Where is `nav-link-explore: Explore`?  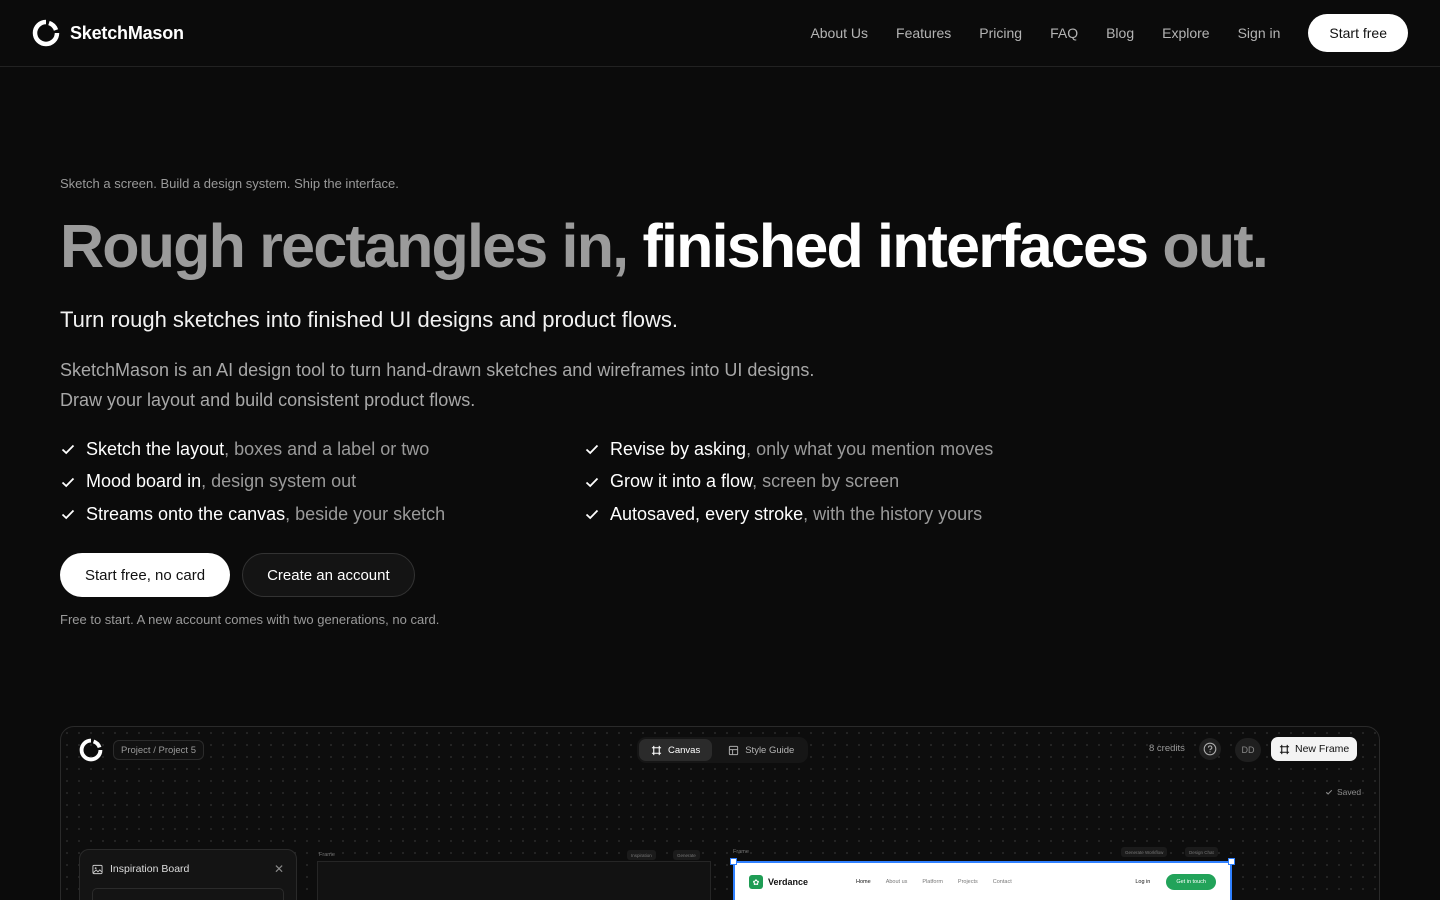 nav-link-explore: Explore is located at coordinates (1185, 33).